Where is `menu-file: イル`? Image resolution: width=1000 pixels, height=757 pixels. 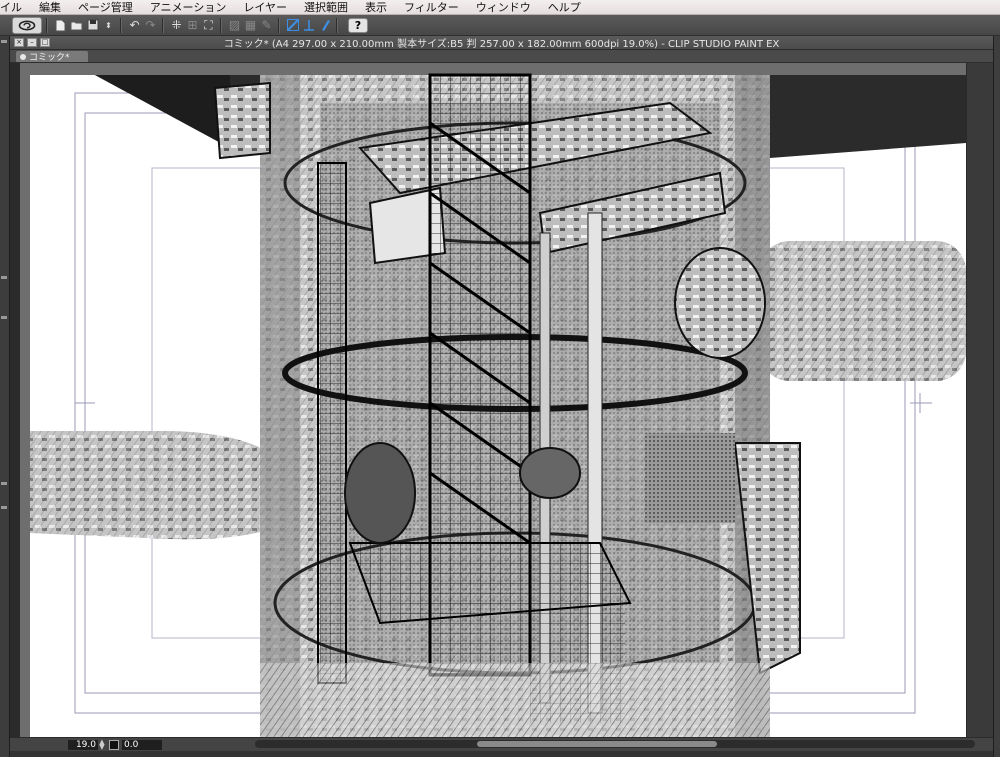
menu-file: イル is located at coordinates (11, 7).